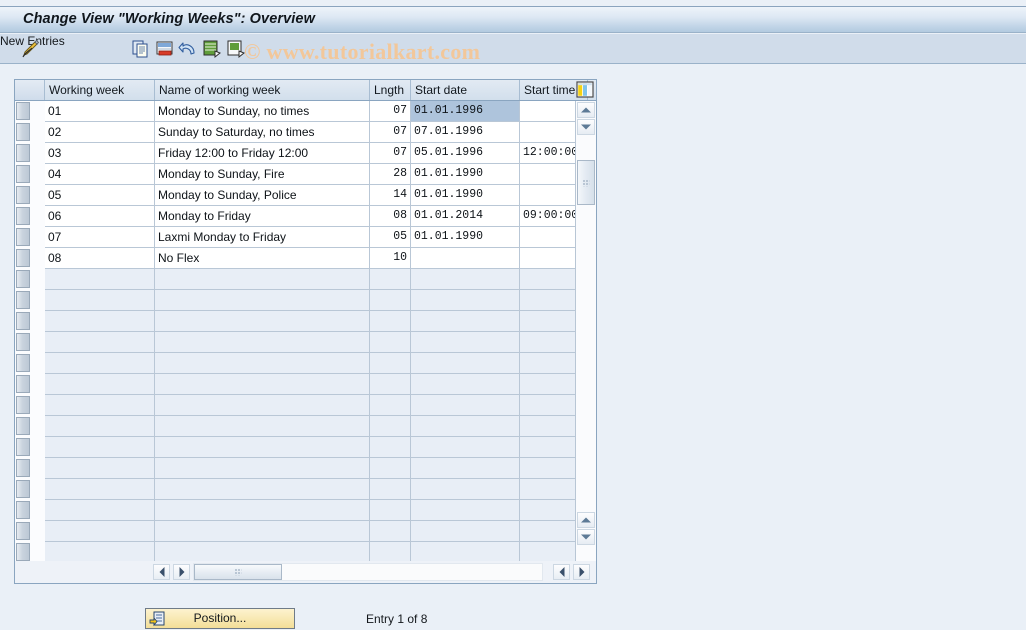  Describe the element at coordinates (262, 132) in the screenshot. I see `cell-name: Sunday to Saturday, no times` at that location.